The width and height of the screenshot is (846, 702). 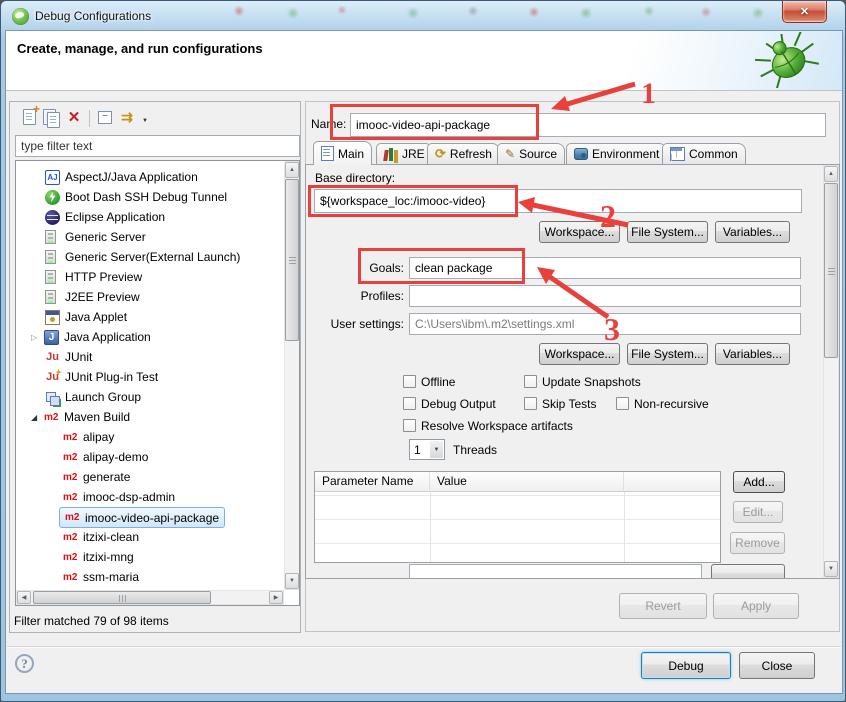 I want to click on collapse-all-icon: −, so click(x=105, y=117).